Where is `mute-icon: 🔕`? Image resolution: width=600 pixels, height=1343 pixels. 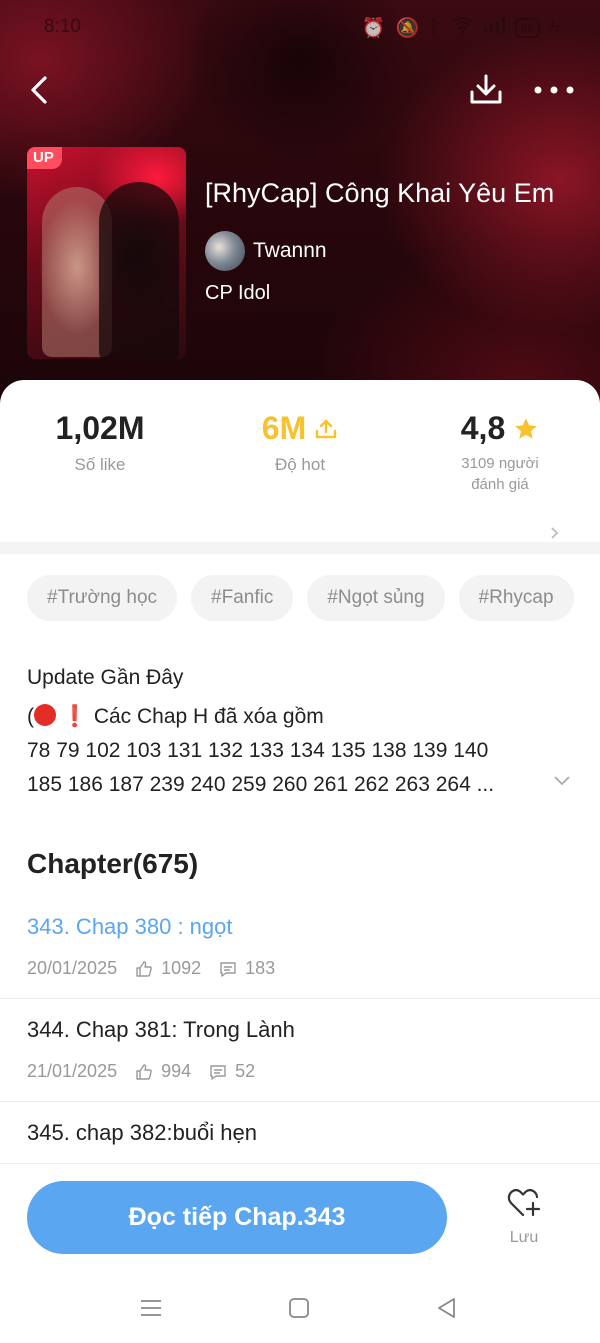
mute-icon: 🔕 is located at coordinates (407, 28).